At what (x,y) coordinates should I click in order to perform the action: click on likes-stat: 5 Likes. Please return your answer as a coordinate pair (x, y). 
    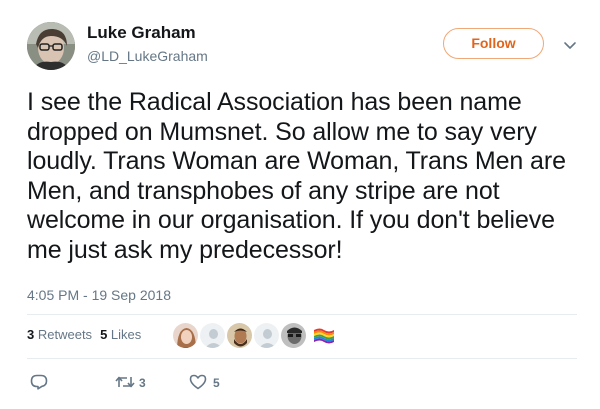
    Looking at the image, I should click on (120, 334).